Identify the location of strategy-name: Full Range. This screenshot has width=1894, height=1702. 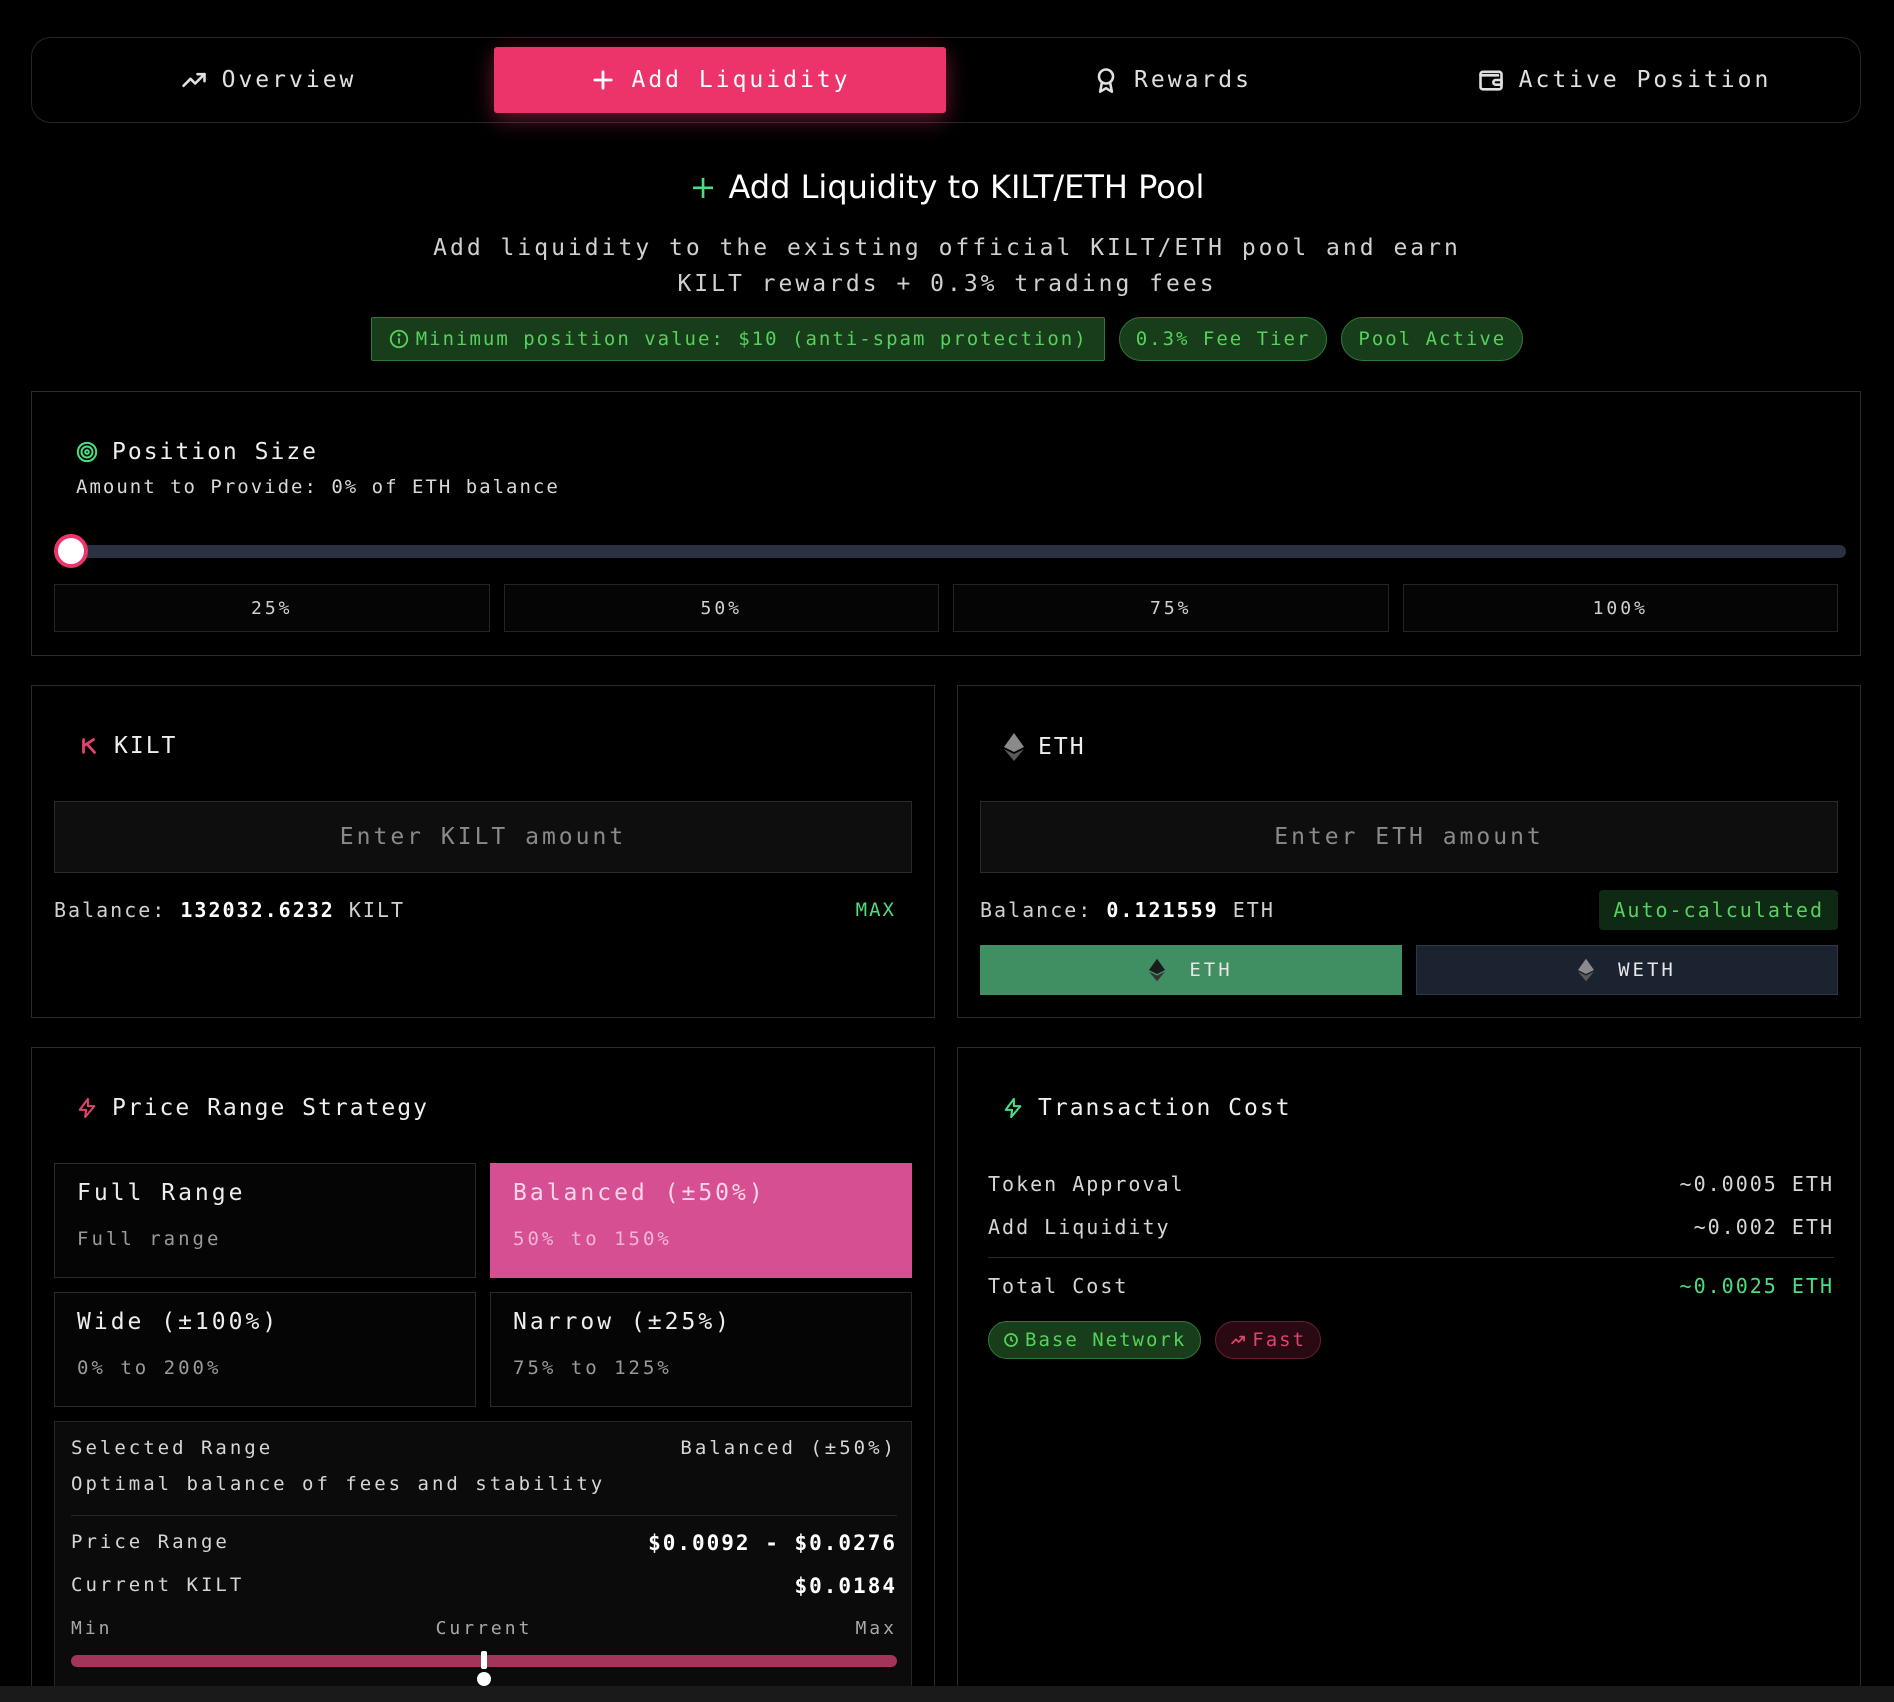
(161, 1193).